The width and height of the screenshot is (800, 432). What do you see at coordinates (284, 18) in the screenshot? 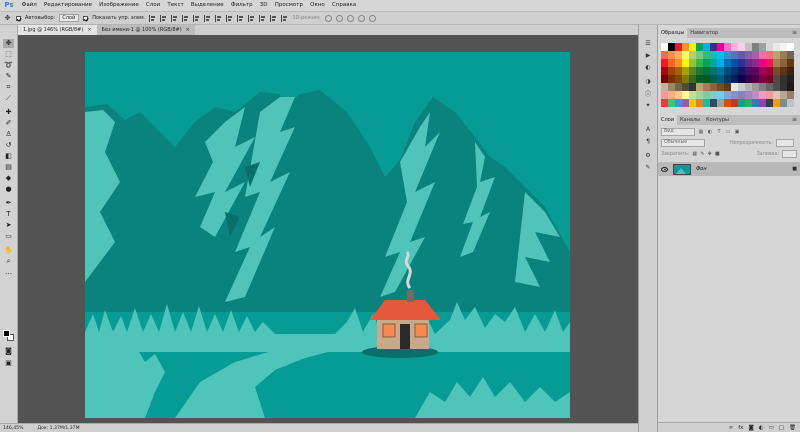
I see `auto-align-icon` at bounding box center [284, 18].